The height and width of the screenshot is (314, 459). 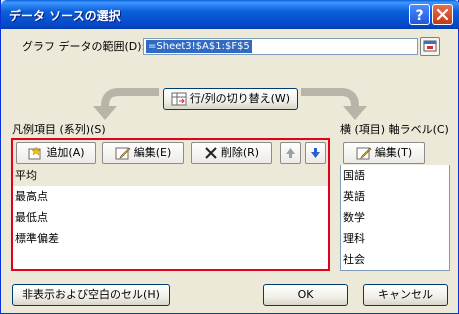 I want to click on list-item: 理科, so click(x=395, y=238).